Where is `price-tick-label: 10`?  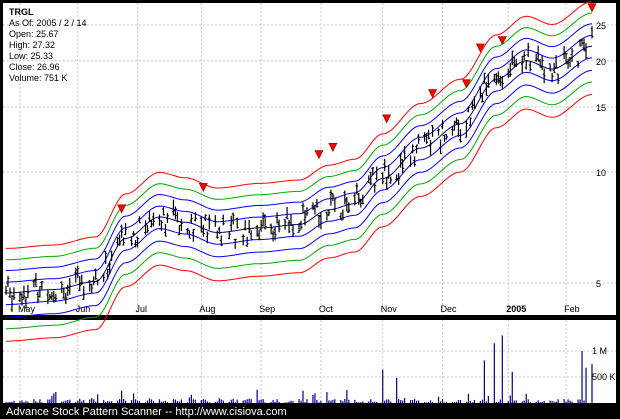
price-tick-label: 10 is located at coordinates (601, 173).